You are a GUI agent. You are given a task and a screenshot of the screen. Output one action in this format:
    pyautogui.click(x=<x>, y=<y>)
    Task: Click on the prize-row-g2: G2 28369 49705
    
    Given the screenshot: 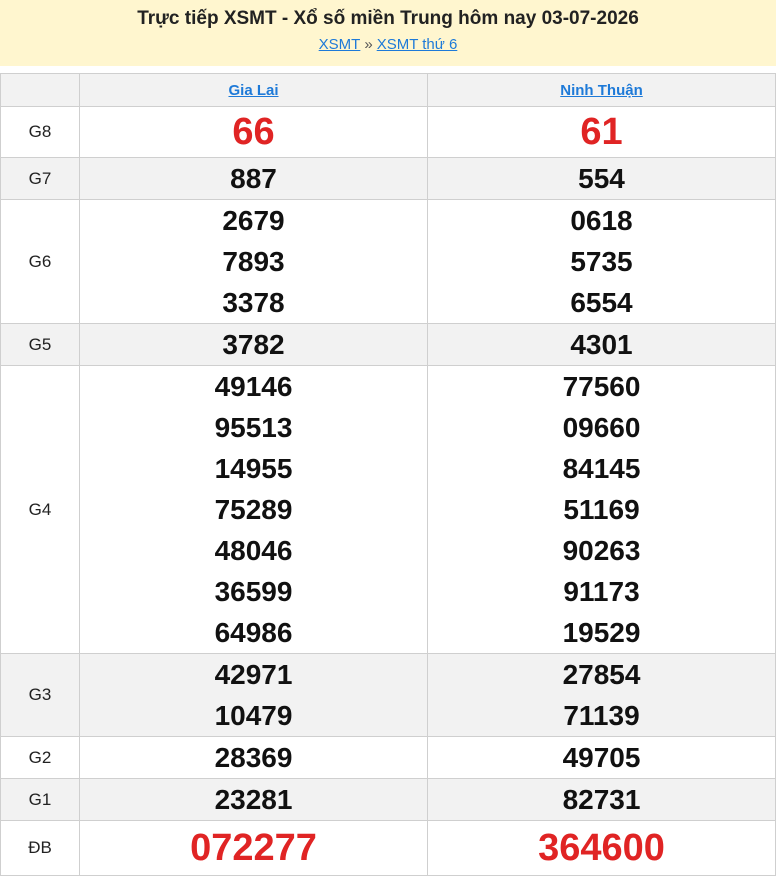 What is the action you would take?
    pyautogui.click(x=388, y=757)
    